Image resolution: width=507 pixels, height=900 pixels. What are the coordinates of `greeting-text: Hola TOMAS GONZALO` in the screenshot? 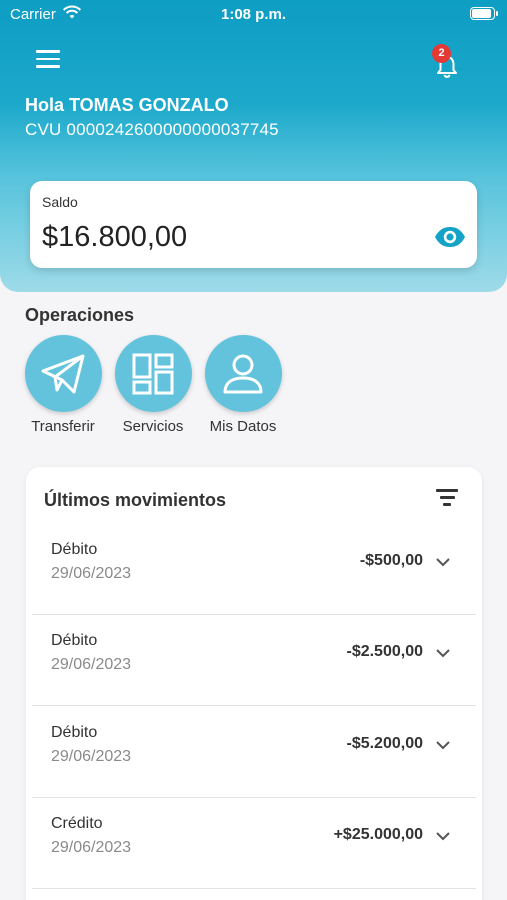 It's located at (127, 105).